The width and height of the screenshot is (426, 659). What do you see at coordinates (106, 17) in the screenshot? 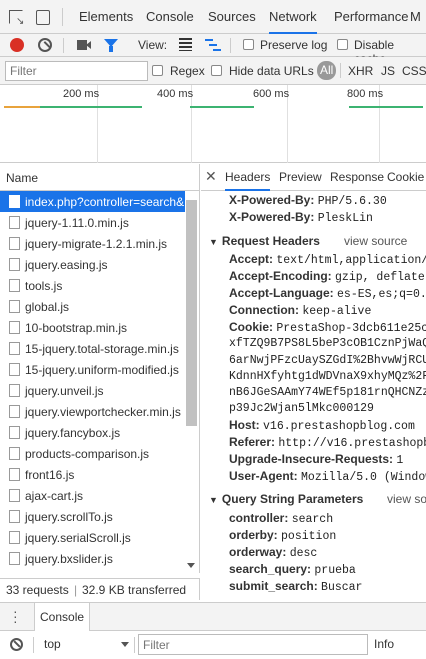
I see `tab-elements: Elements` at bounding box center [106, 17].